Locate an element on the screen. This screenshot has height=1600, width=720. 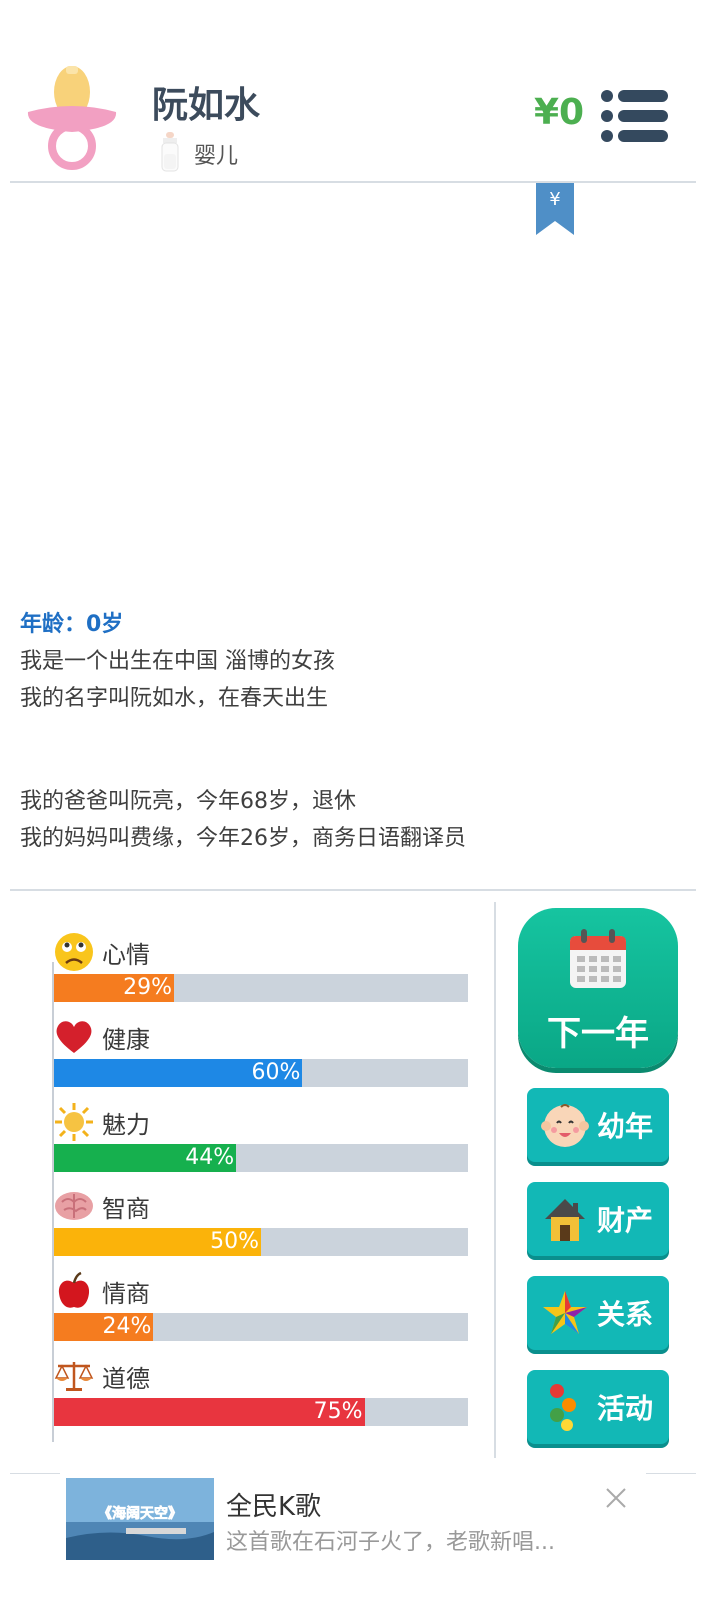
stat-iq: 智商 50% is located at coordinates (261, 1221).